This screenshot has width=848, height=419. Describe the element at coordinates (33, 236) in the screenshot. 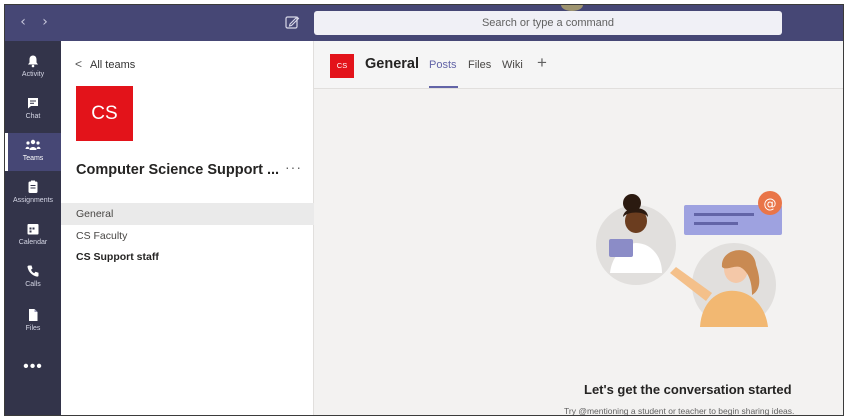

I see `rail-item-calendar: Calendar` at that location.